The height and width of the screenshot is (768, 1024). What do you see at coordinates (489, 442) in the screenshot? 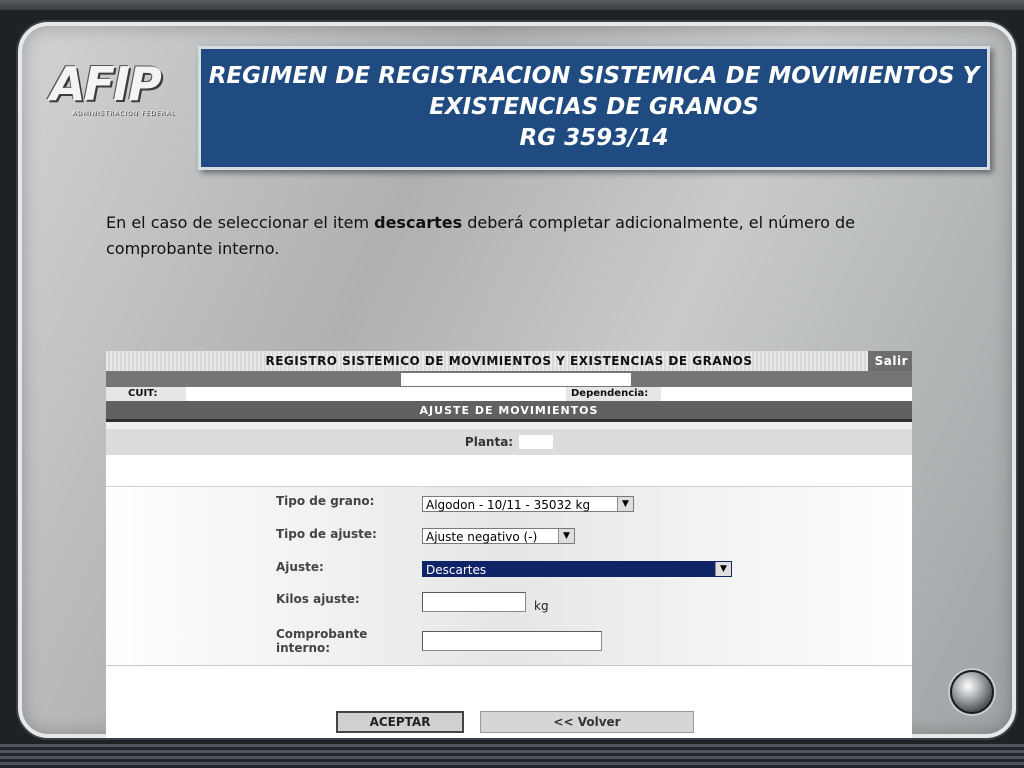
I see `planta-label: Planta:` at bounding box center [489, 442].